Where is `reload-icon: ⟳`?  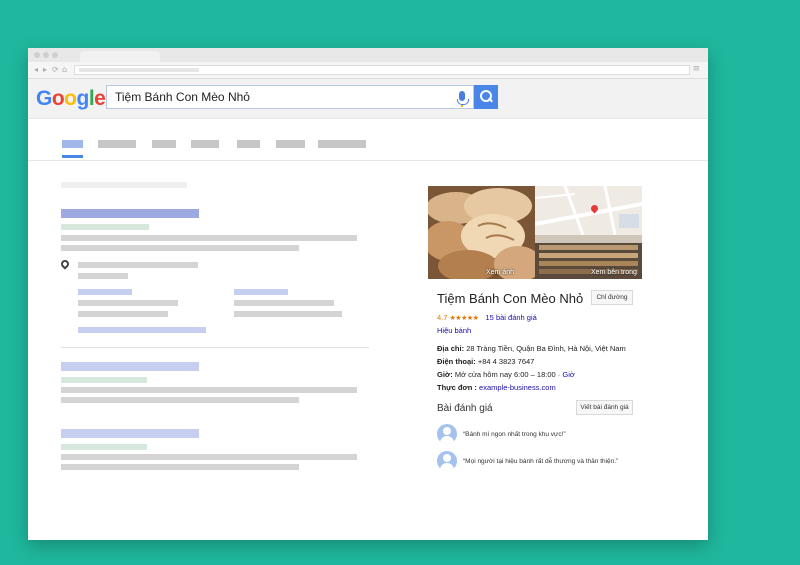 reload-icon: ⟳ is located at coordinates (55, 70).